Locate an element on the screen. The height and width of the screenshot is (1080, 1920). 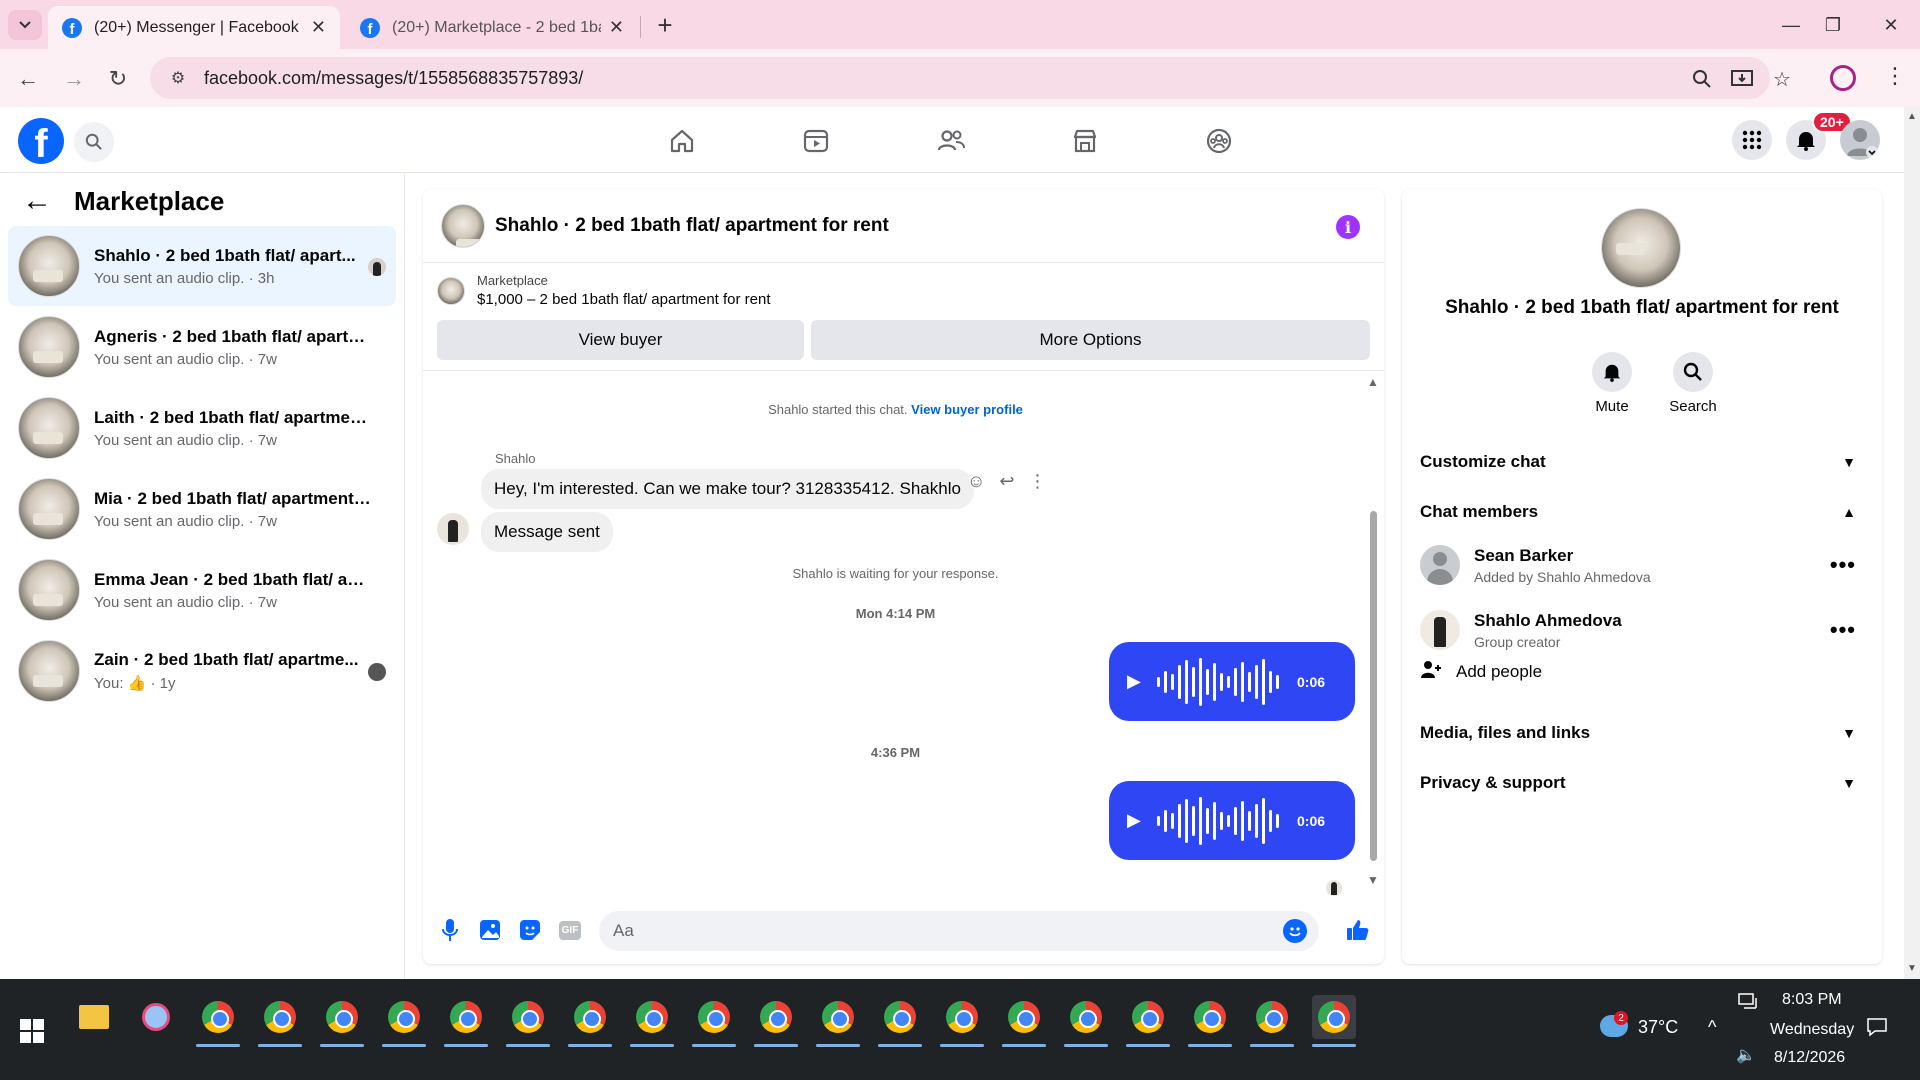
scroll-thumb is located at coordinates (1373, 686).